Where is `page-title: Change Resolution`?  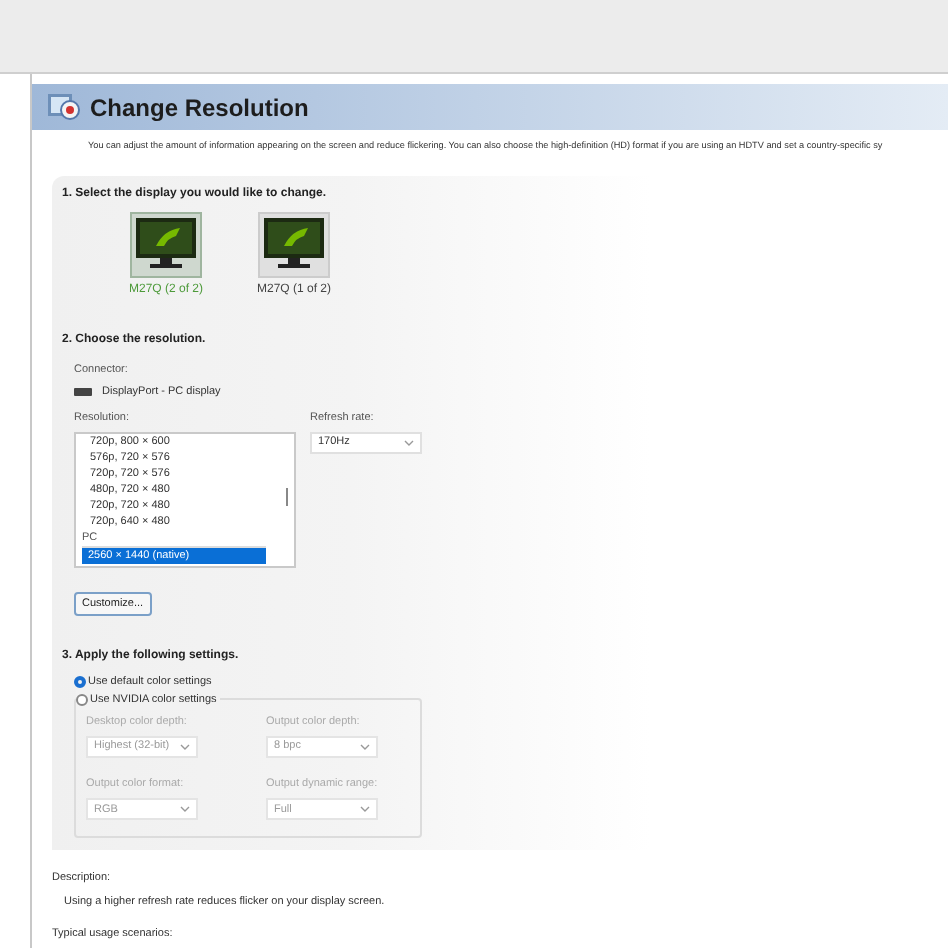 page-title: Change Resolution is located at coordinates (199, 108).